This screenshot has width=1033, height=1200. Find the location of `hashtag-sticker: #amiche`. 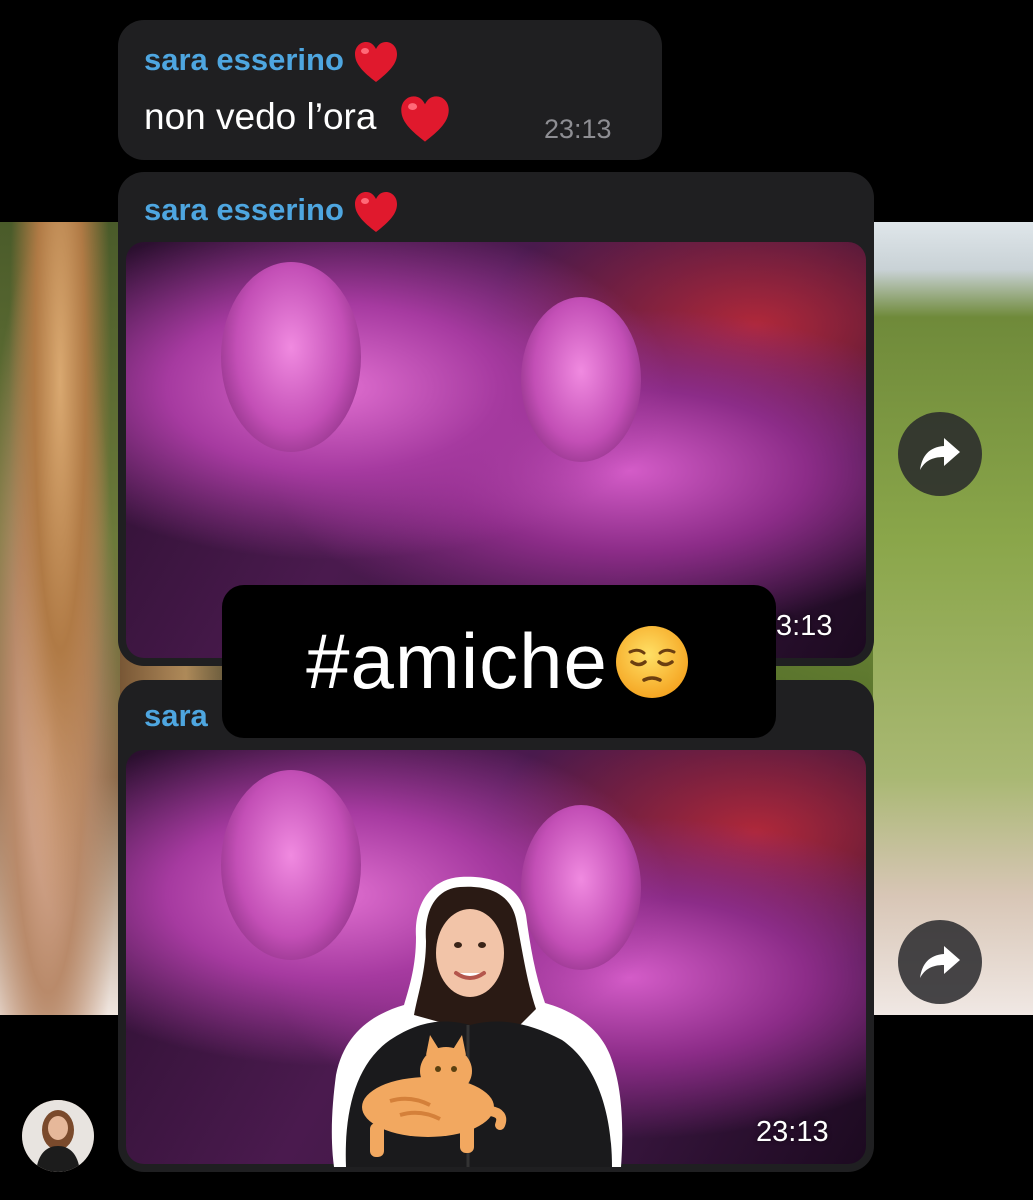

hashtag-sticker: #amiche is located at coordinates (499, 661).